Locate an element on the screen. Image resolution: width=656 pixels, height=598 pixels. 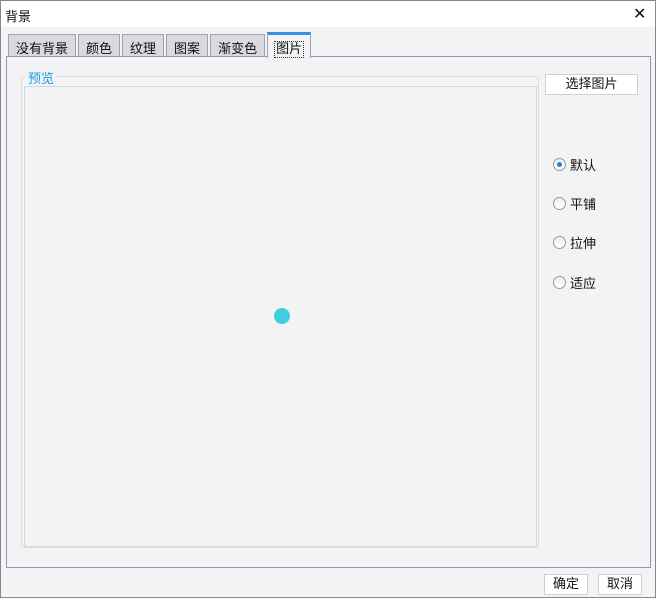
title-bar: 背景 ✕ is located at coordinates (328, 14).